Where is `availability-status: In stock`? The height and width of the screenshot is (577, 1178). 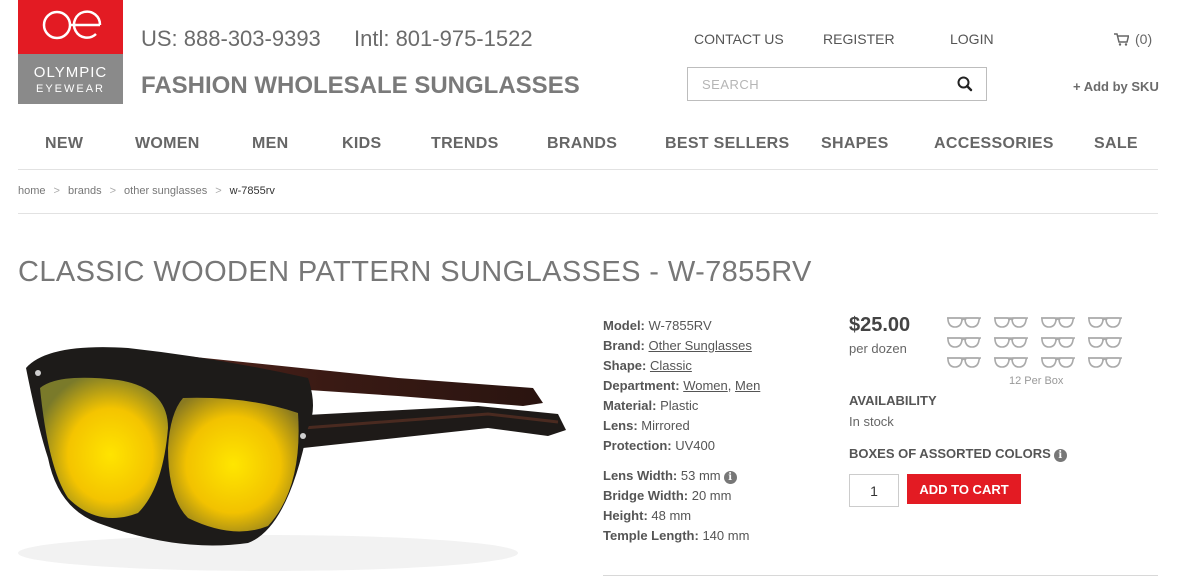 availability-status: In stock is located at coordinates (871, 421).